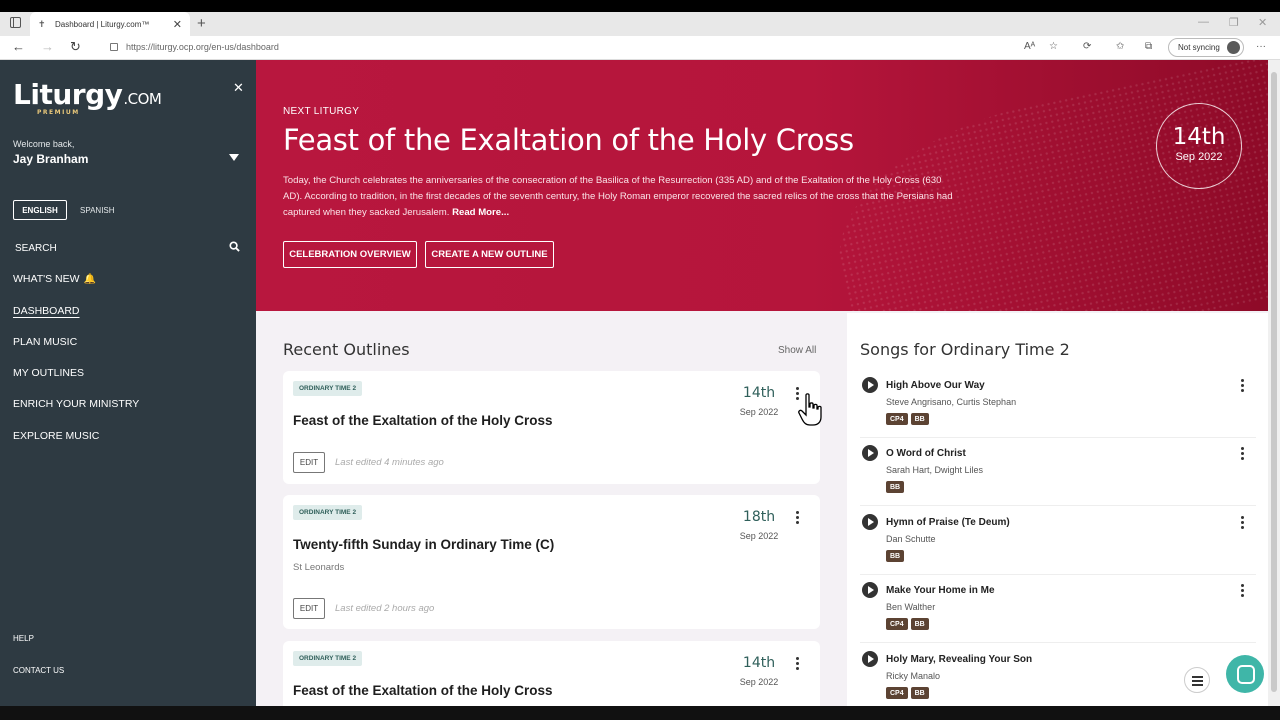 The image size is (1280, 720). I want to click on close-sidebar-icon: ✕, so click(238, 88).